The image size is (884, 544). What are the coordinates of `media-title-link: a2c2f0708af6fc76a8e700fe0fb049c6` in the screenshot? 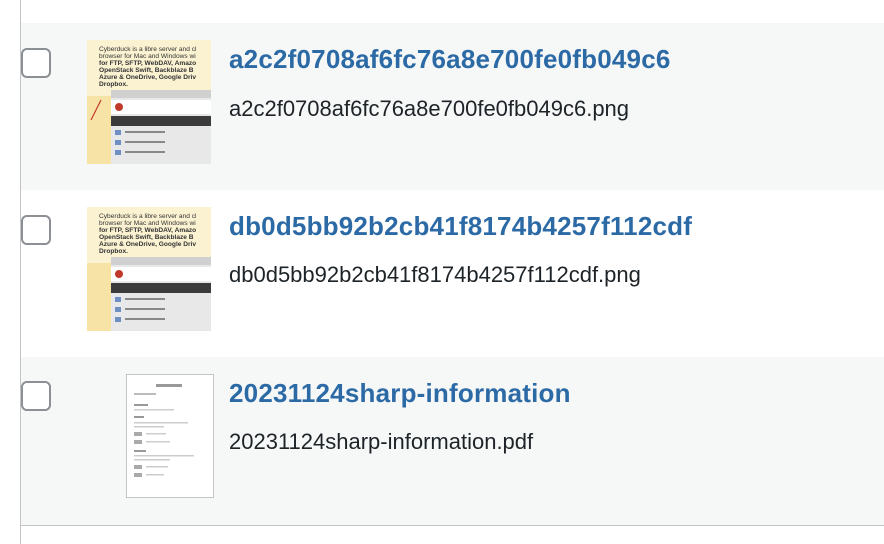 It's located at (450, 59).